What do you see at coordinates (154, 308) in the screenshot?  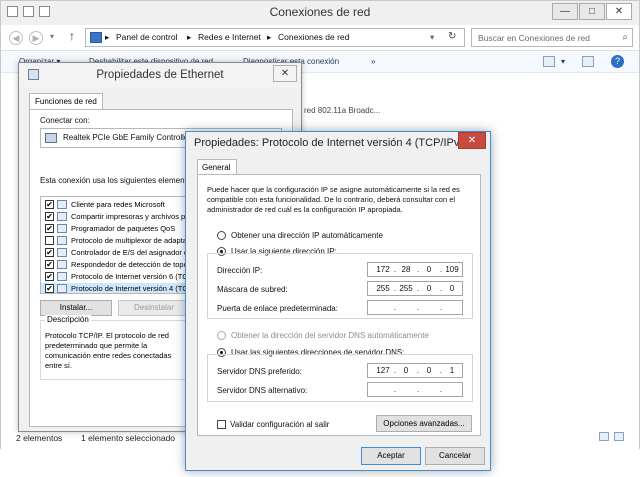 I see `uninstall-button: Desinstalar` at bounding box center [154, 308].